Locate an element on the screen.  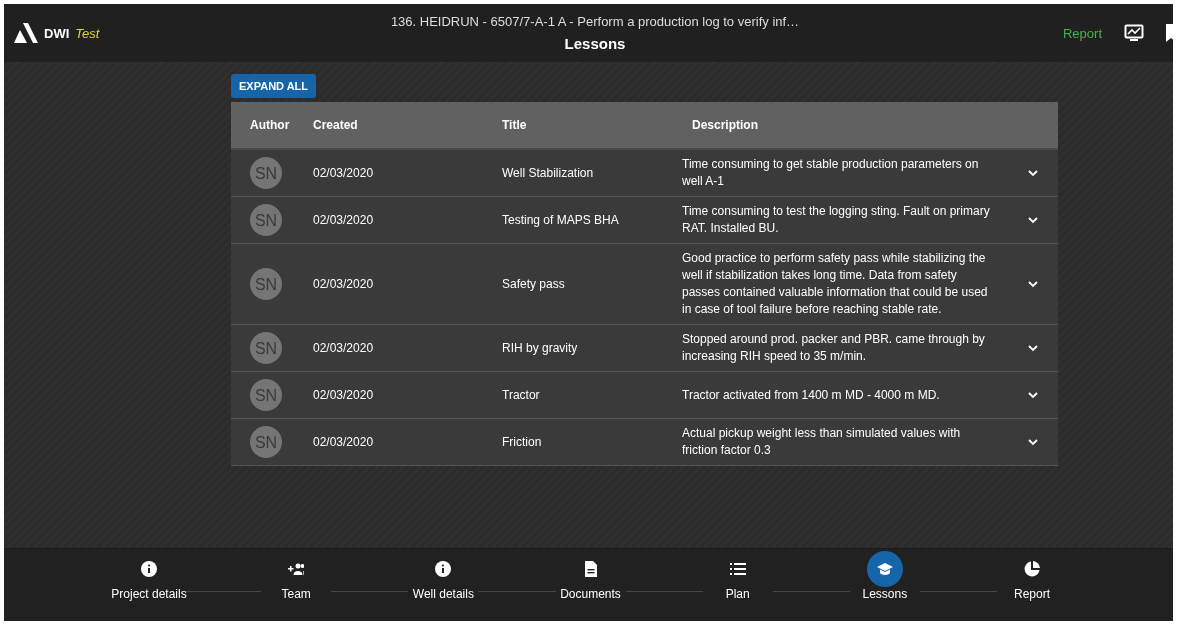
pie-chart-icon is located at coordinates (1032, 569).